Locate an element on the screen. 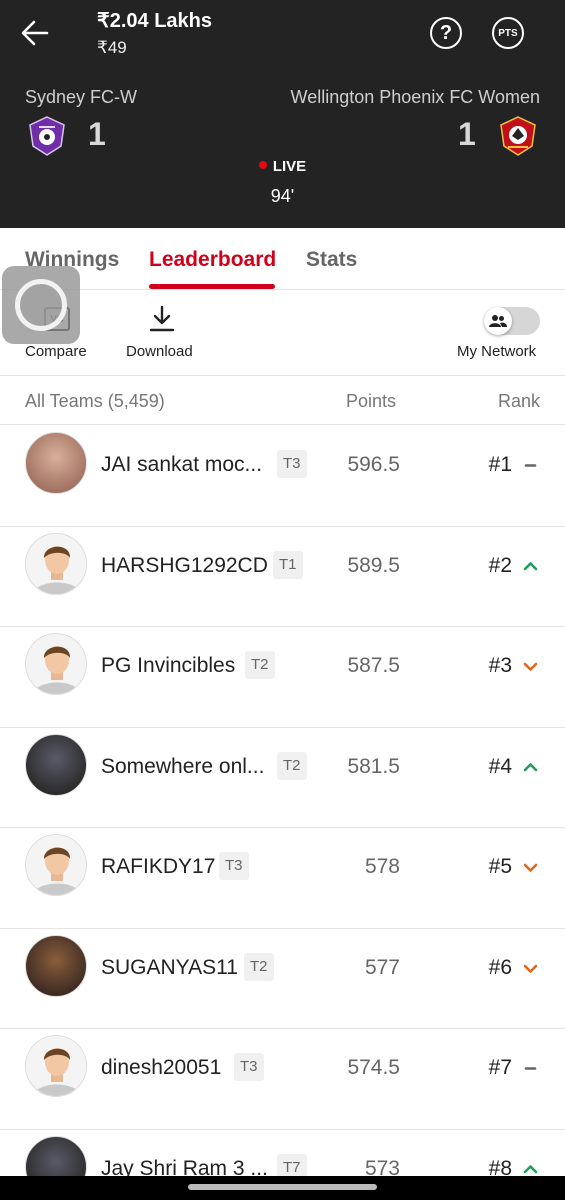 The image size is (565, 1200). team-number-badge: T1 is located at coordinates (288, 564).